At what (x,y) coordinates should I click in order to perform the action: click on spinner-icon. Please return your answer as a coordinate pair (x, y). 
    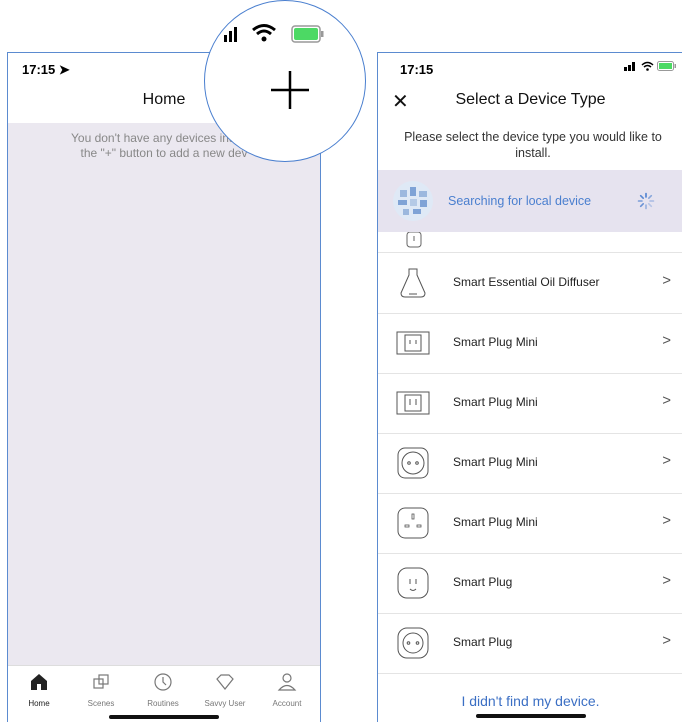
    Looking at the image, I should click on (646, 201).